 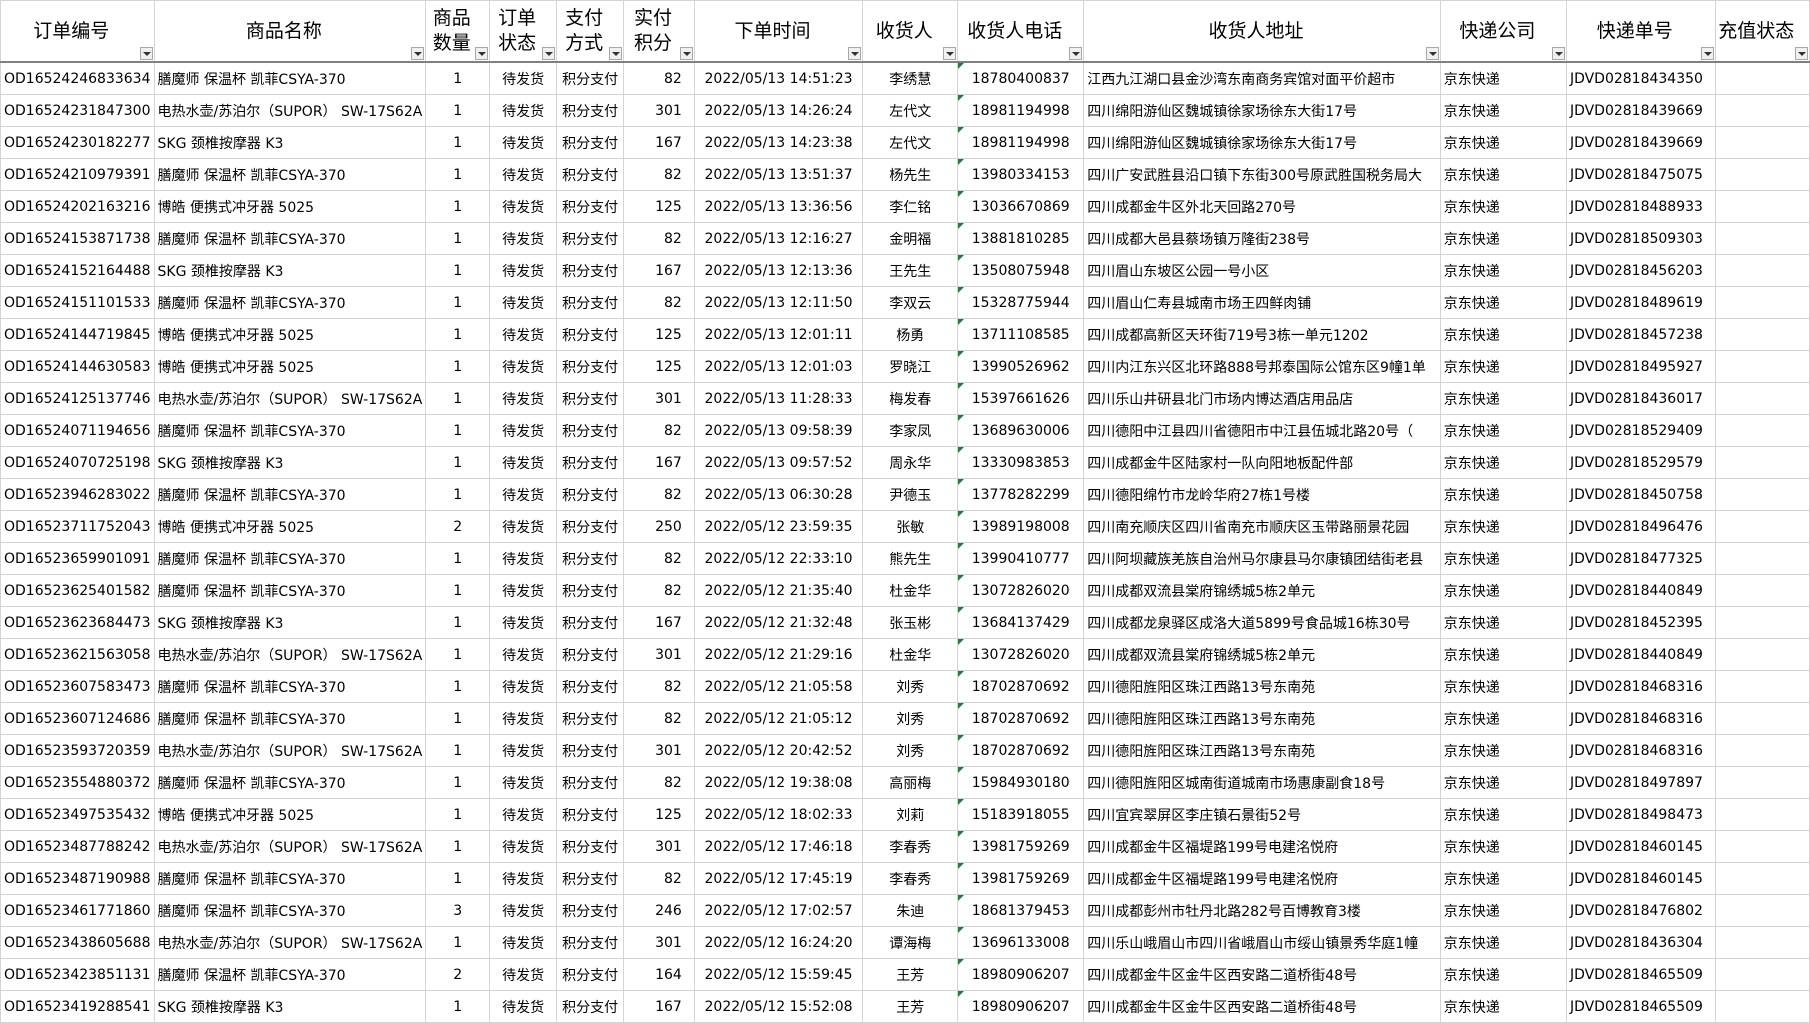 What do you see at coordinates (1640, 622) in the screenshot?
I see `cell-tracking: JDVD02818452395` at bounding box center [1640, 622].